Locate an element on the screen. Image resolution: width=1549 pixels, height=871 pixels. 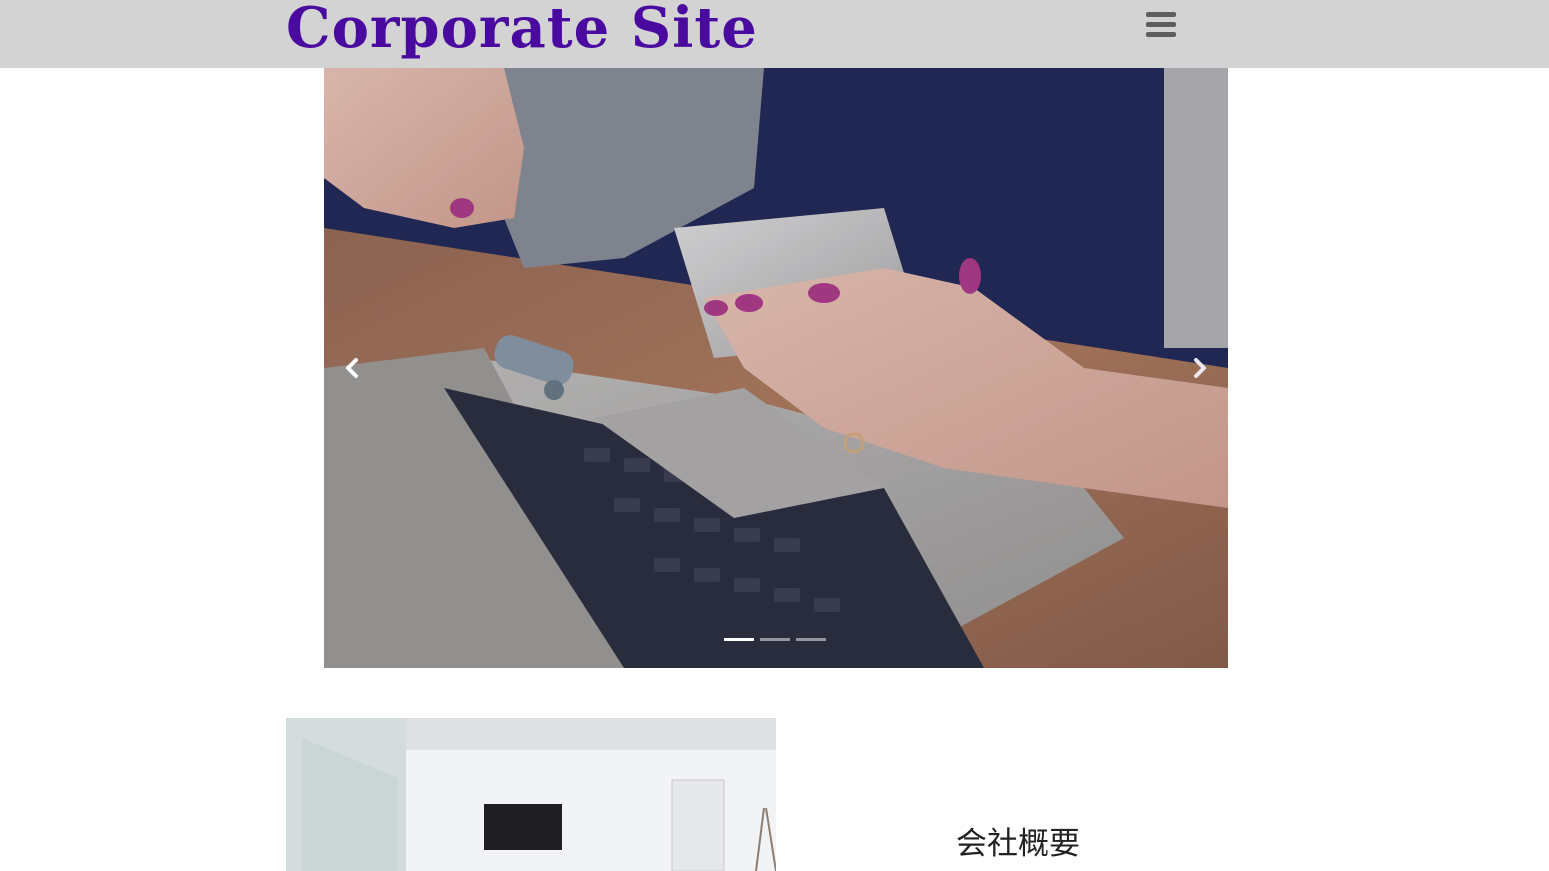
site-header: Corporate Site is located at coordinates (774, 34).